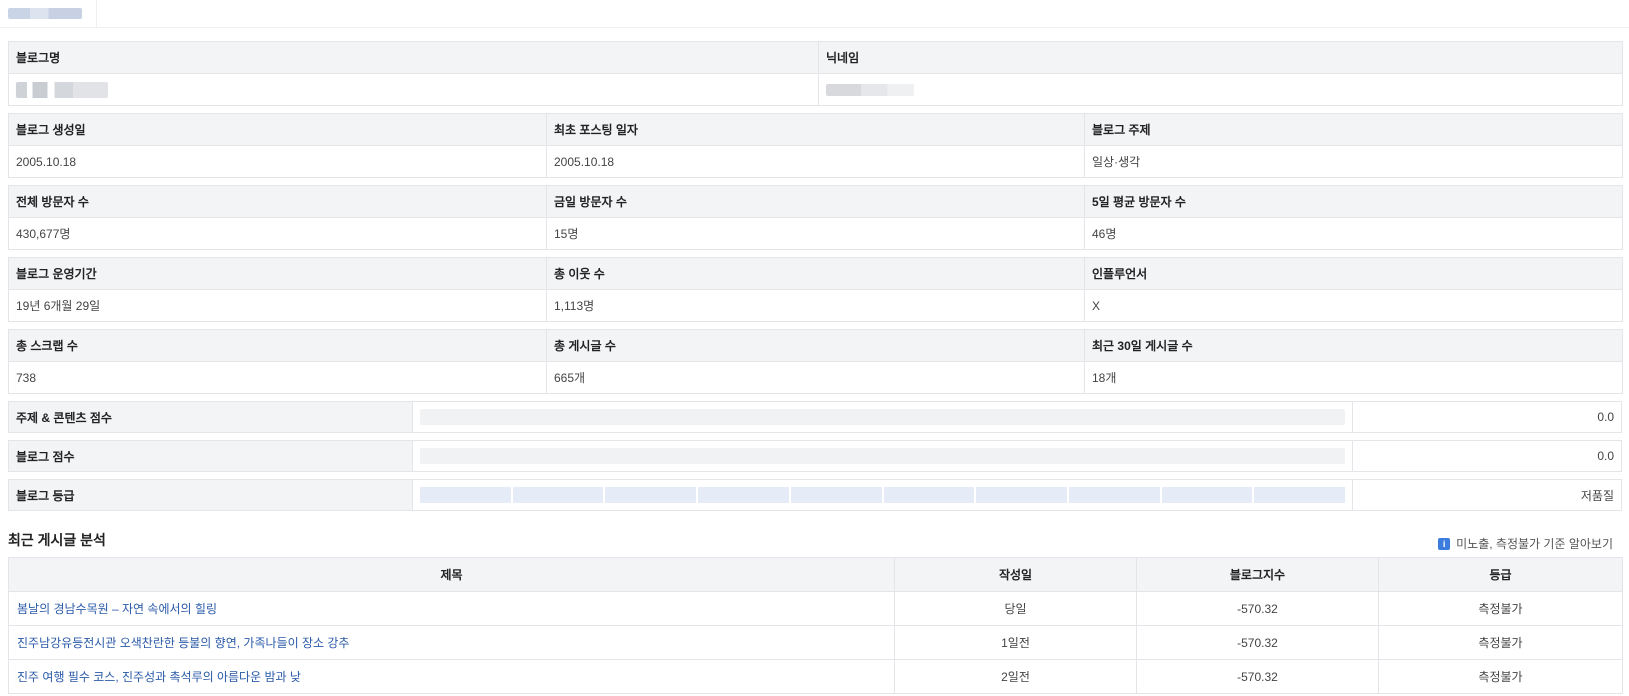 This screenshot has height=696, width=1629. I want to click on content-score-bar, so click(882, 417).